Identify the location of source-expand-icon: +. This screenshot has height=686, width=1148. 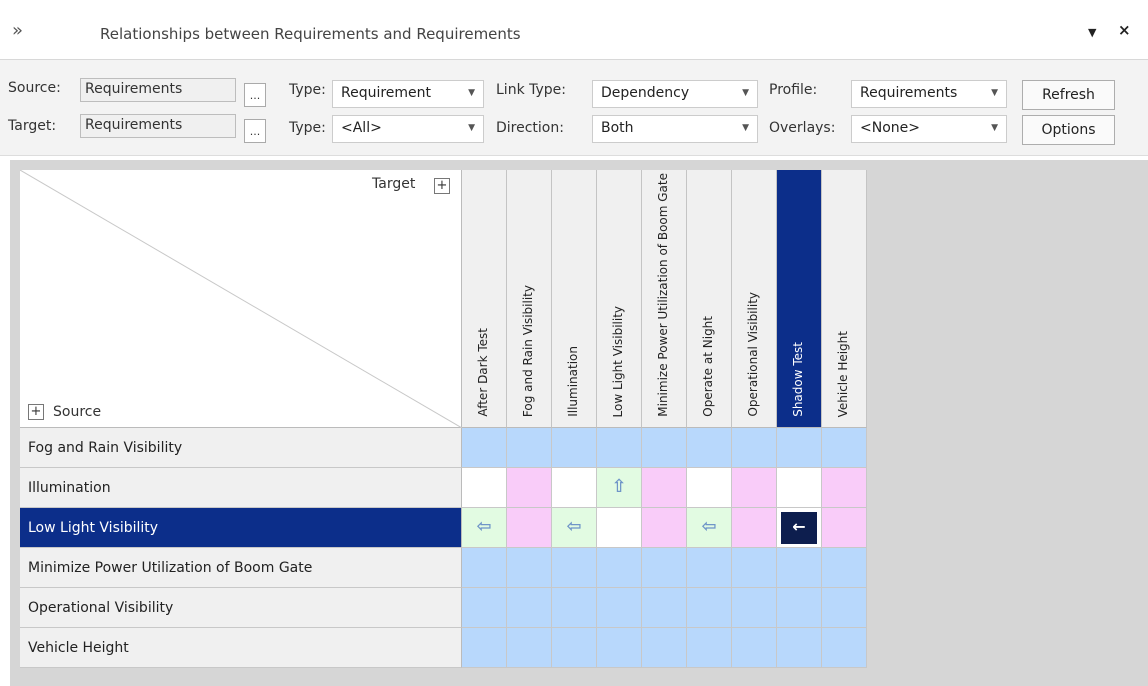
(36, 412).